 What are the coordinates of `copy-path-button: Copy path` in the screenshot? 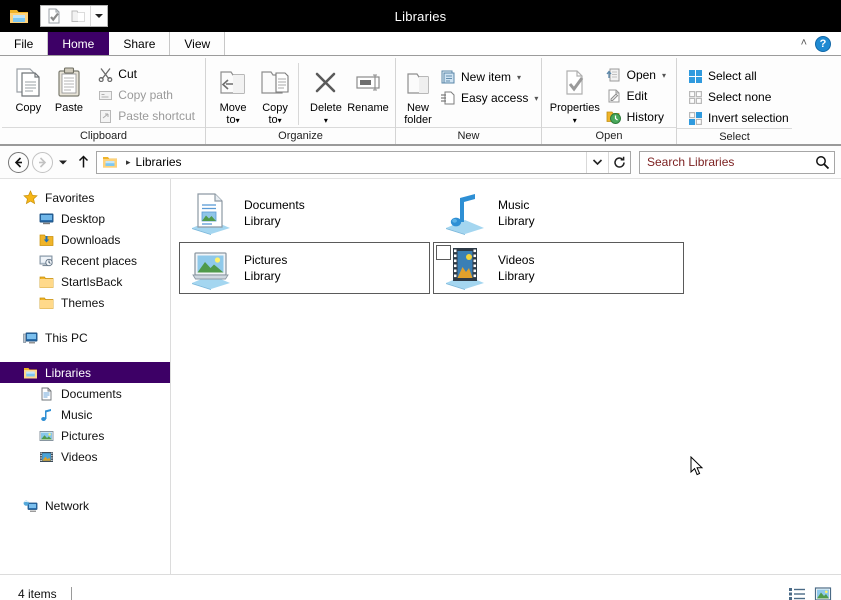 It's located at (146, 95).